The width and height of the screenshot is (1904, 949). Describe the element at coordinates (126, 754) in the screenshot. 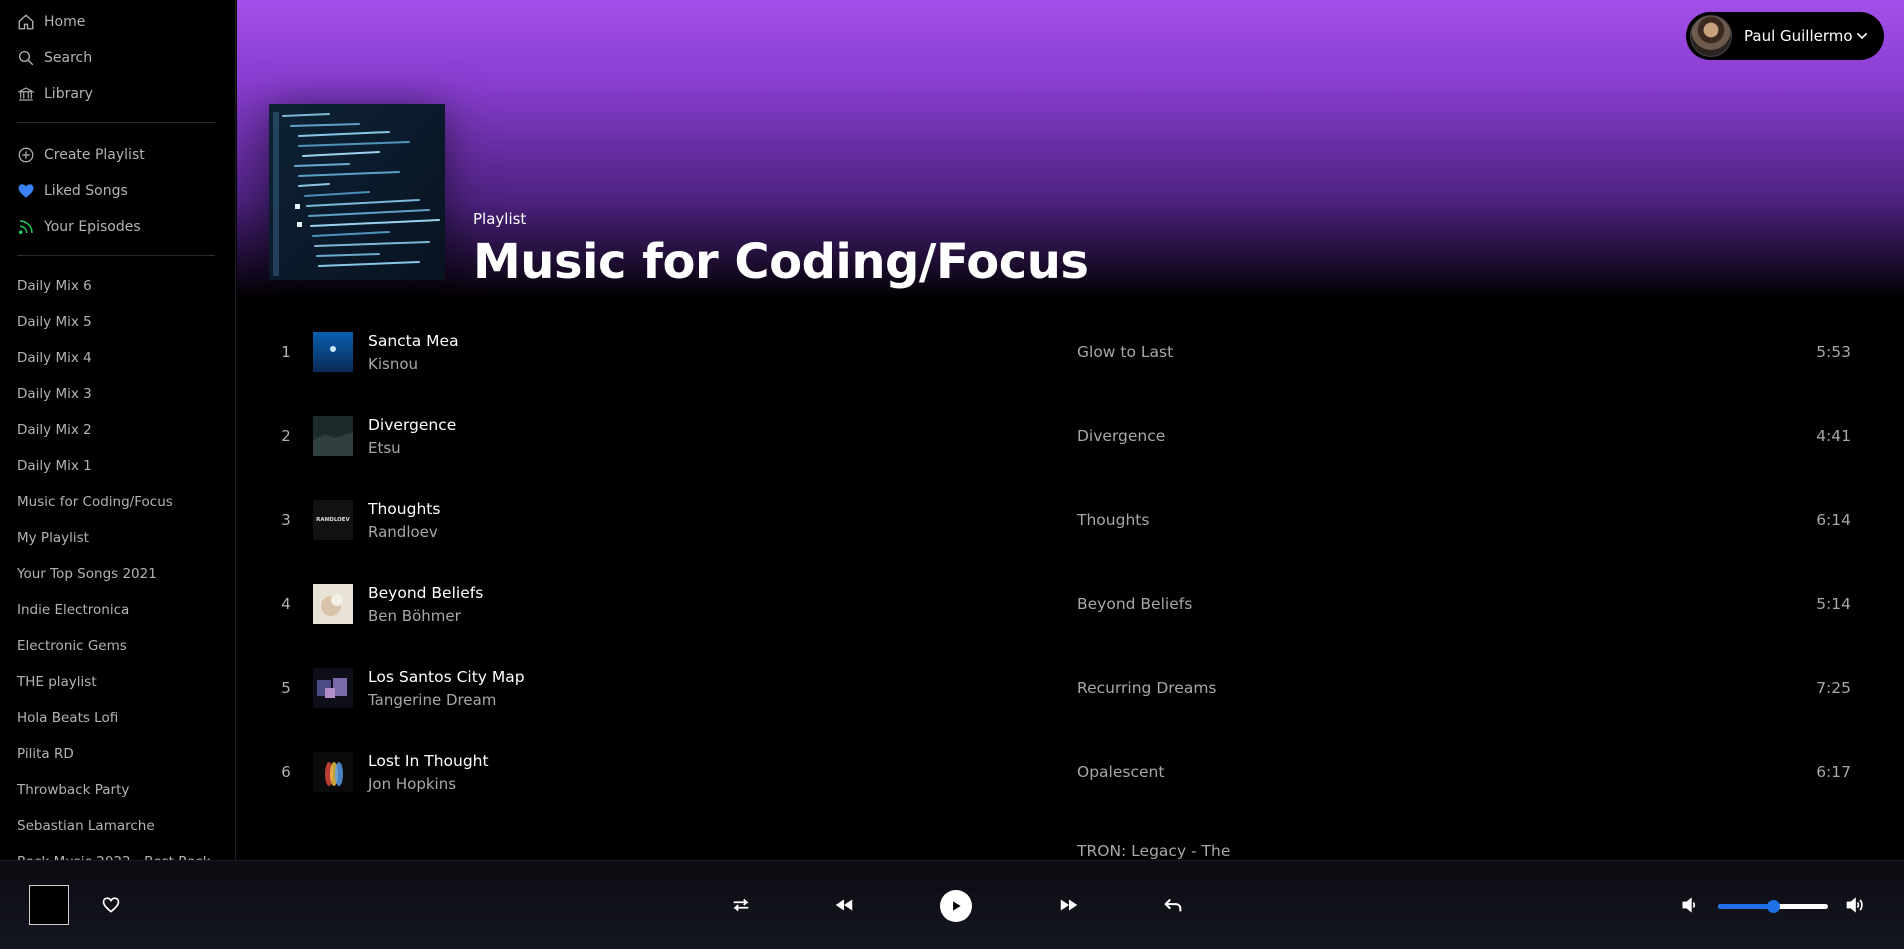

I see `sidebar-playlist-item: Pilita RD` at that location.